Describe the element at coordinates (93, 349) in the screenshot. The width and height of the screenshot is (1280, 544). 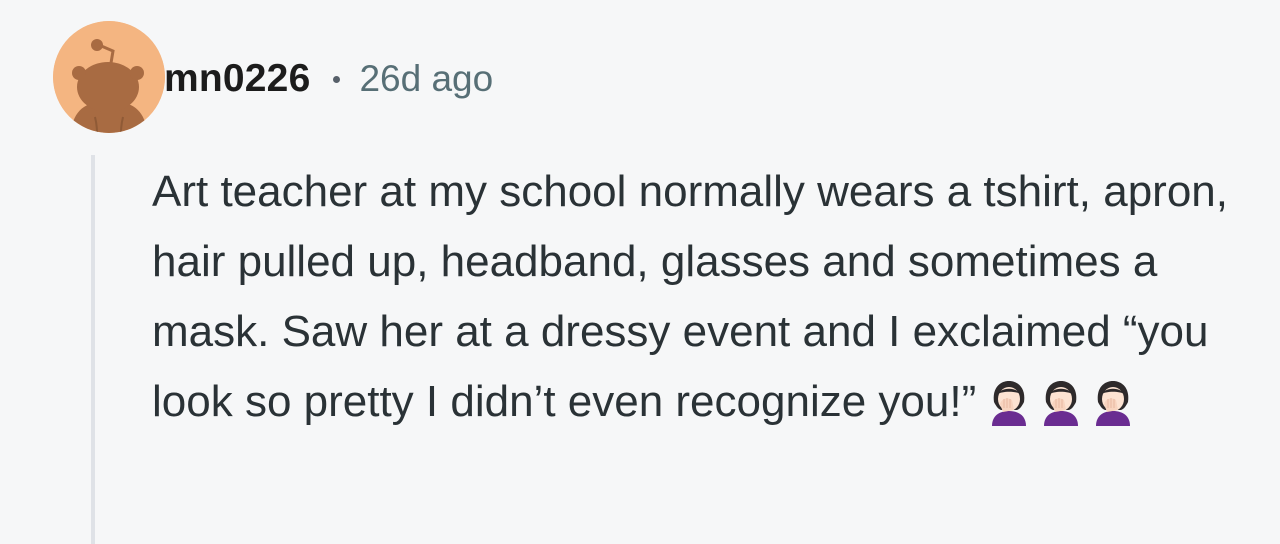
I see `thread-collapse-line` at that location.